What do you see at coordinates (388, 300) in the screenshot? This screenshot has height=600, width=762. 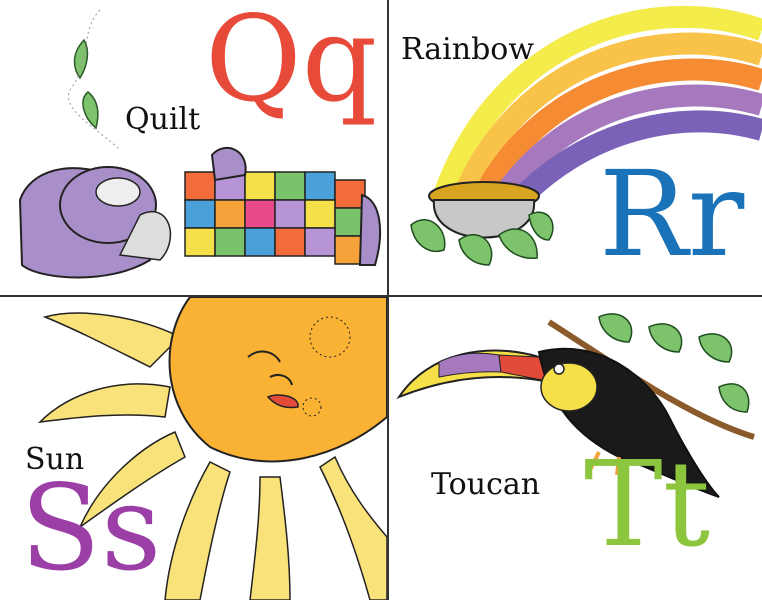 I see `vertical-divider` at bounding box center [388, 300].